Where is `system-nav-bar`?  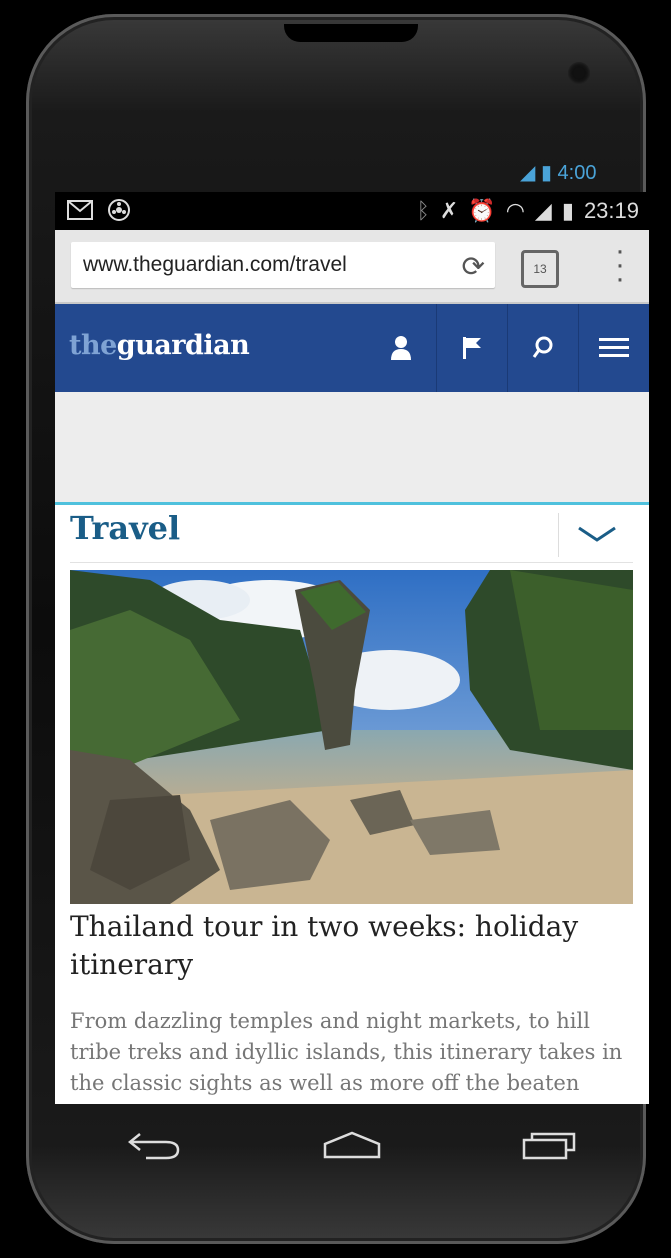
system-nav-bar is located at coordinates (352, 1145).